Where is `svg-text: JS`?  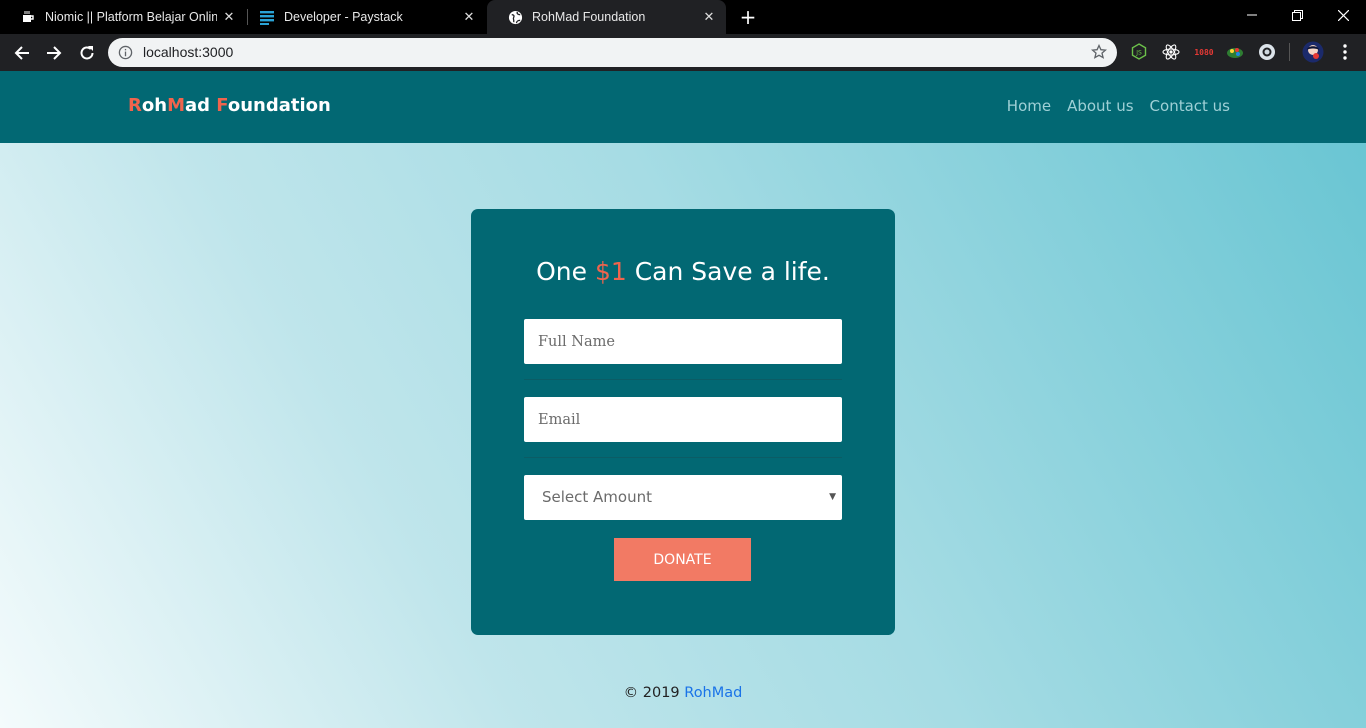
svg-text: JS is located at coordinates (1138, 53).